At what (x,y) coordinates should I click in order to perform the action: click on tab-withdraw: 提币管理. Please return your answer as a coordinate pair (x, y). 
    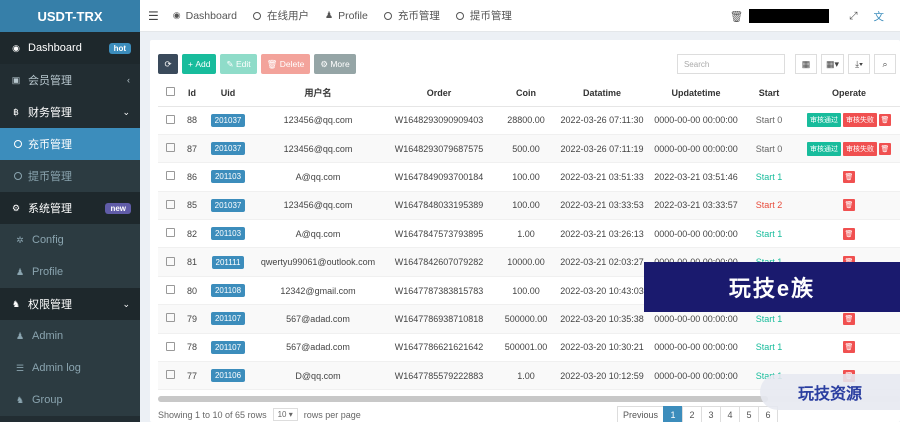
    Looking at the image, I should click on (483, 15).